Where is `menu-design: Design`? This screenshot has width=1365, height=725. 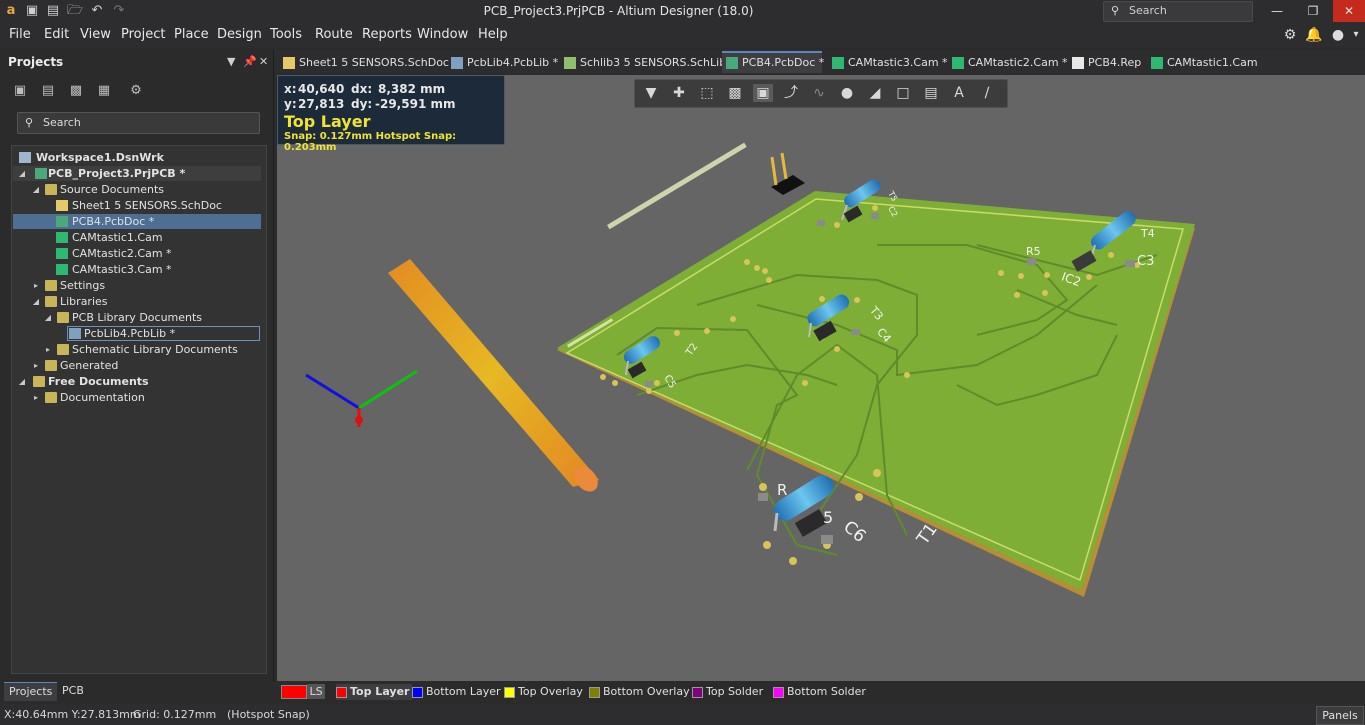 menu-design: Design is located at coordinates (239, 34).